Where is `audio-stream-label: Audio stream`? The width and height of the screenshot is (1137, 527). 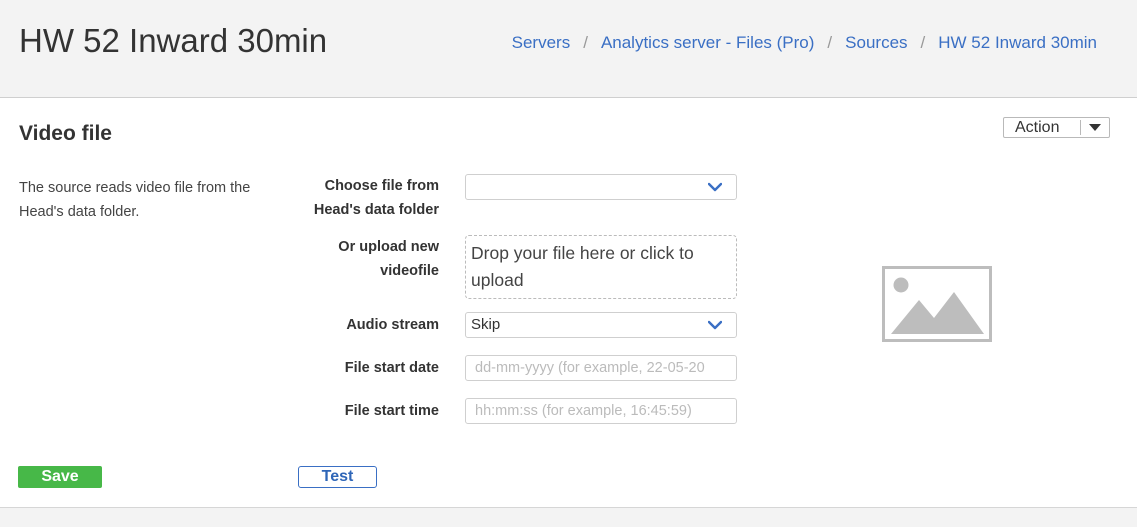
audio-stream-label: Audio stream is located at coordinates (392, 325).